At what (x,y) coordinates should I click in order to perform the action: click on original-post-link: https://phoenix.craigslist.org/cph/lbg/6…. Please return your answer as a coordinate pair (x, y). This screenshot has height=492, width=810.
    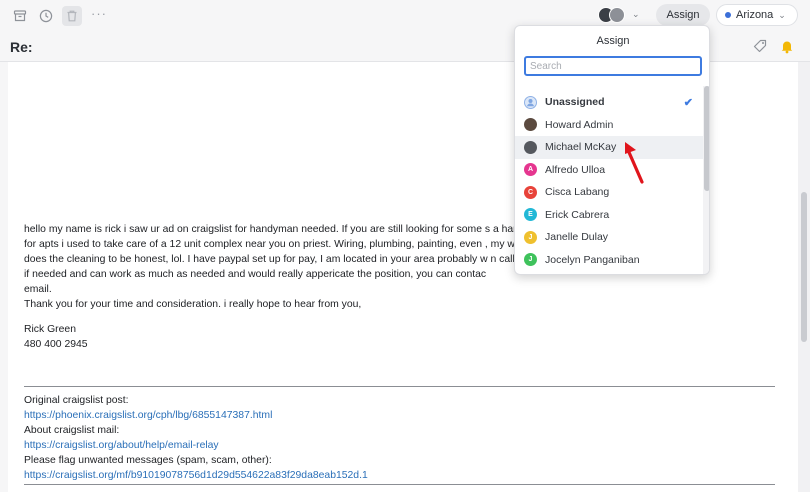
    Looking at the image, I should click on (196, 415).